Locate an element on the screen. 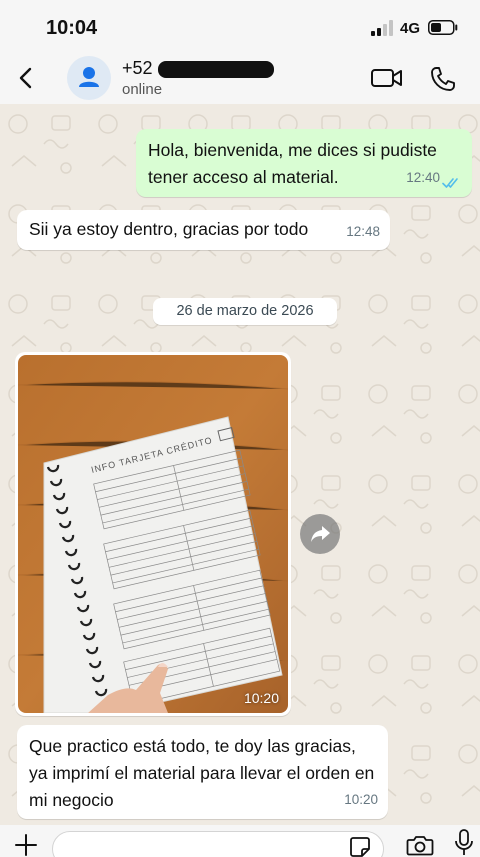 Image resolution: width=480 pixels, height=857 pixels. back-arrow-icon is located at coordinates (26, 78).